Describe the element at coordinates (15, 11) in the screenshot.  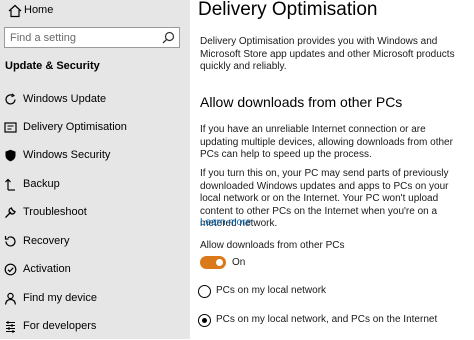
I see `home-icon` at that location.